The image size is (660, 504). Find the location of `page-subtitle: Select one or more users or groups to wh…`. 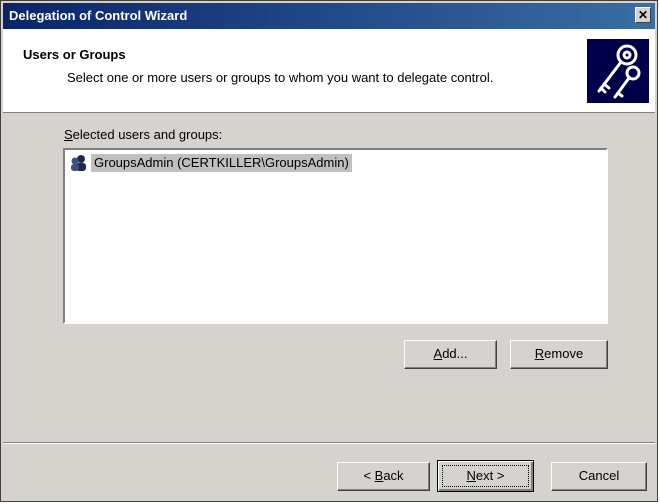

page-subtitle: Select one or more users or groups to wh… is located at coordinates (280, 77).